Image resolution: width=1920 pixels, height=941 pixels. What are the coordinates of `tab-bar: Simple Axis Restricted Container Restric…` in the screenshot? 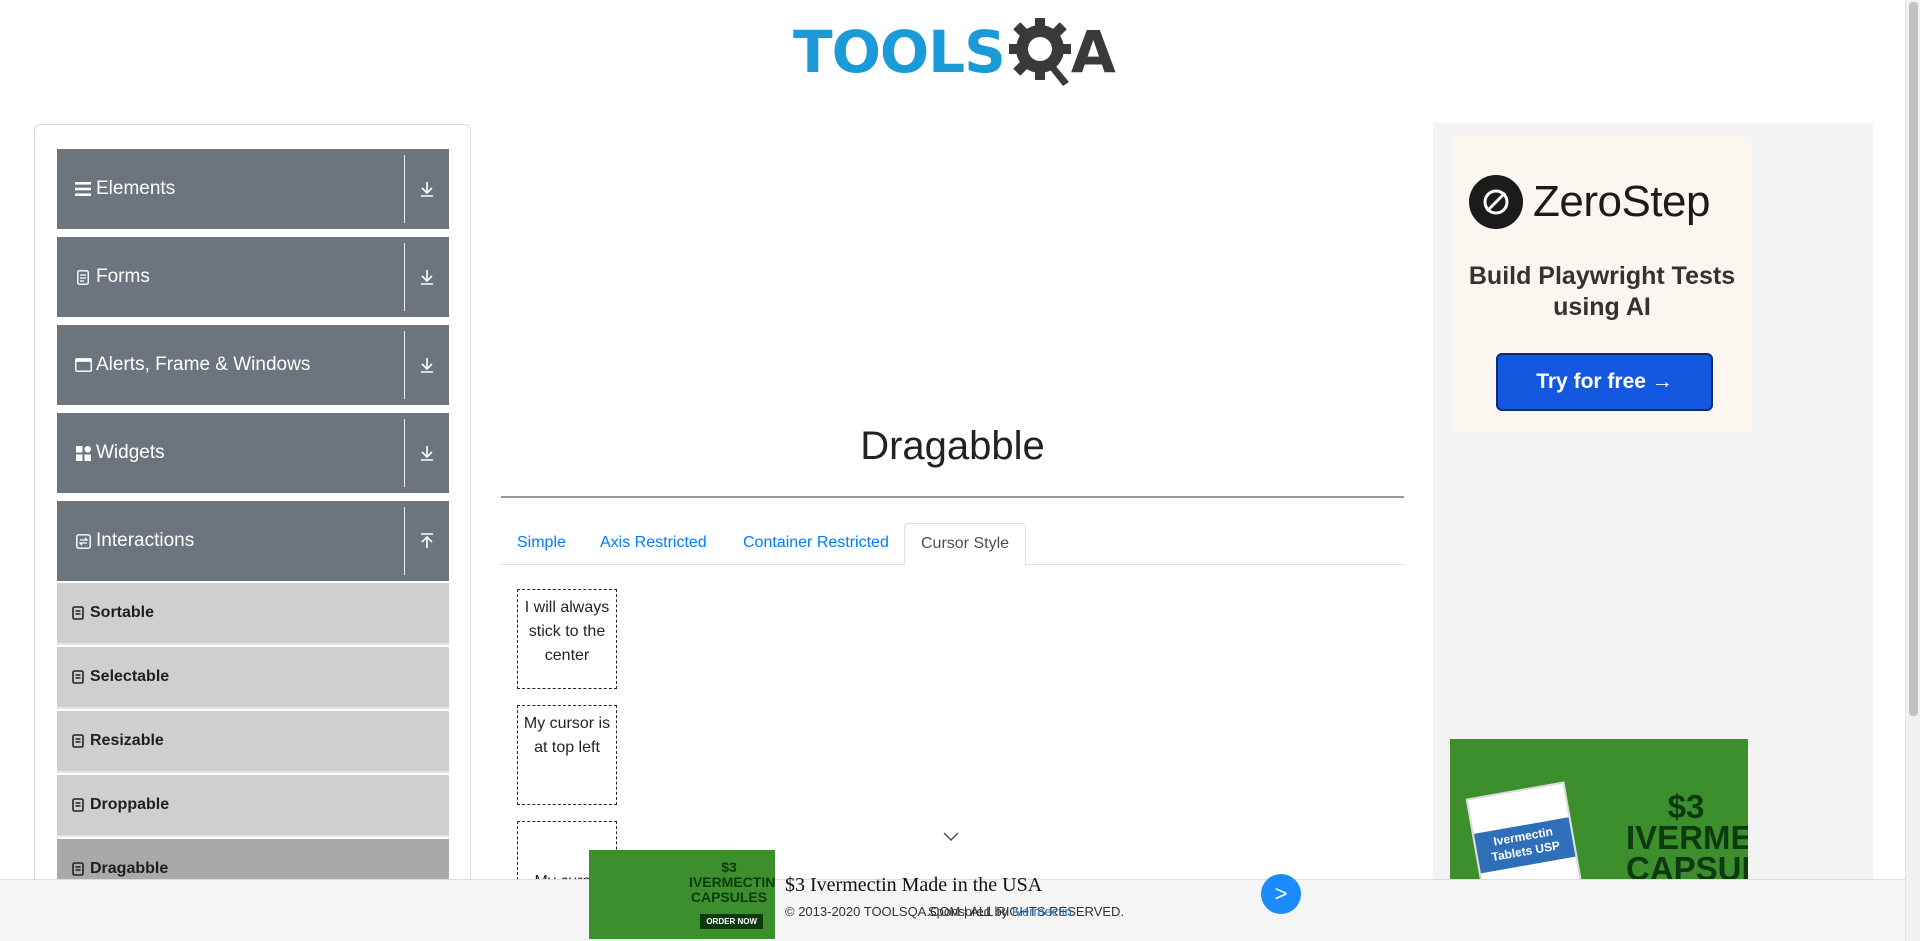 It's located at (952, 544).